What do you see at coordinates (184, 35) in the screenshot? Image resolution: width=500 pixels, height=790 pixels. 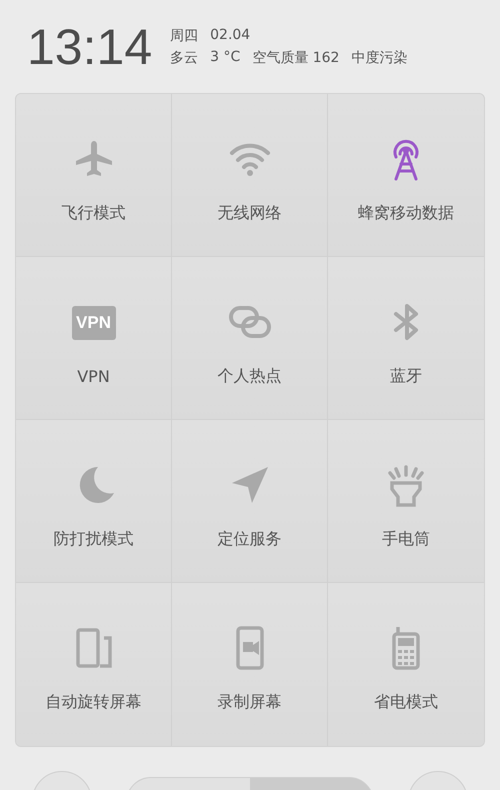 I see `weekday: 周四` at bounding box center [184, 35].